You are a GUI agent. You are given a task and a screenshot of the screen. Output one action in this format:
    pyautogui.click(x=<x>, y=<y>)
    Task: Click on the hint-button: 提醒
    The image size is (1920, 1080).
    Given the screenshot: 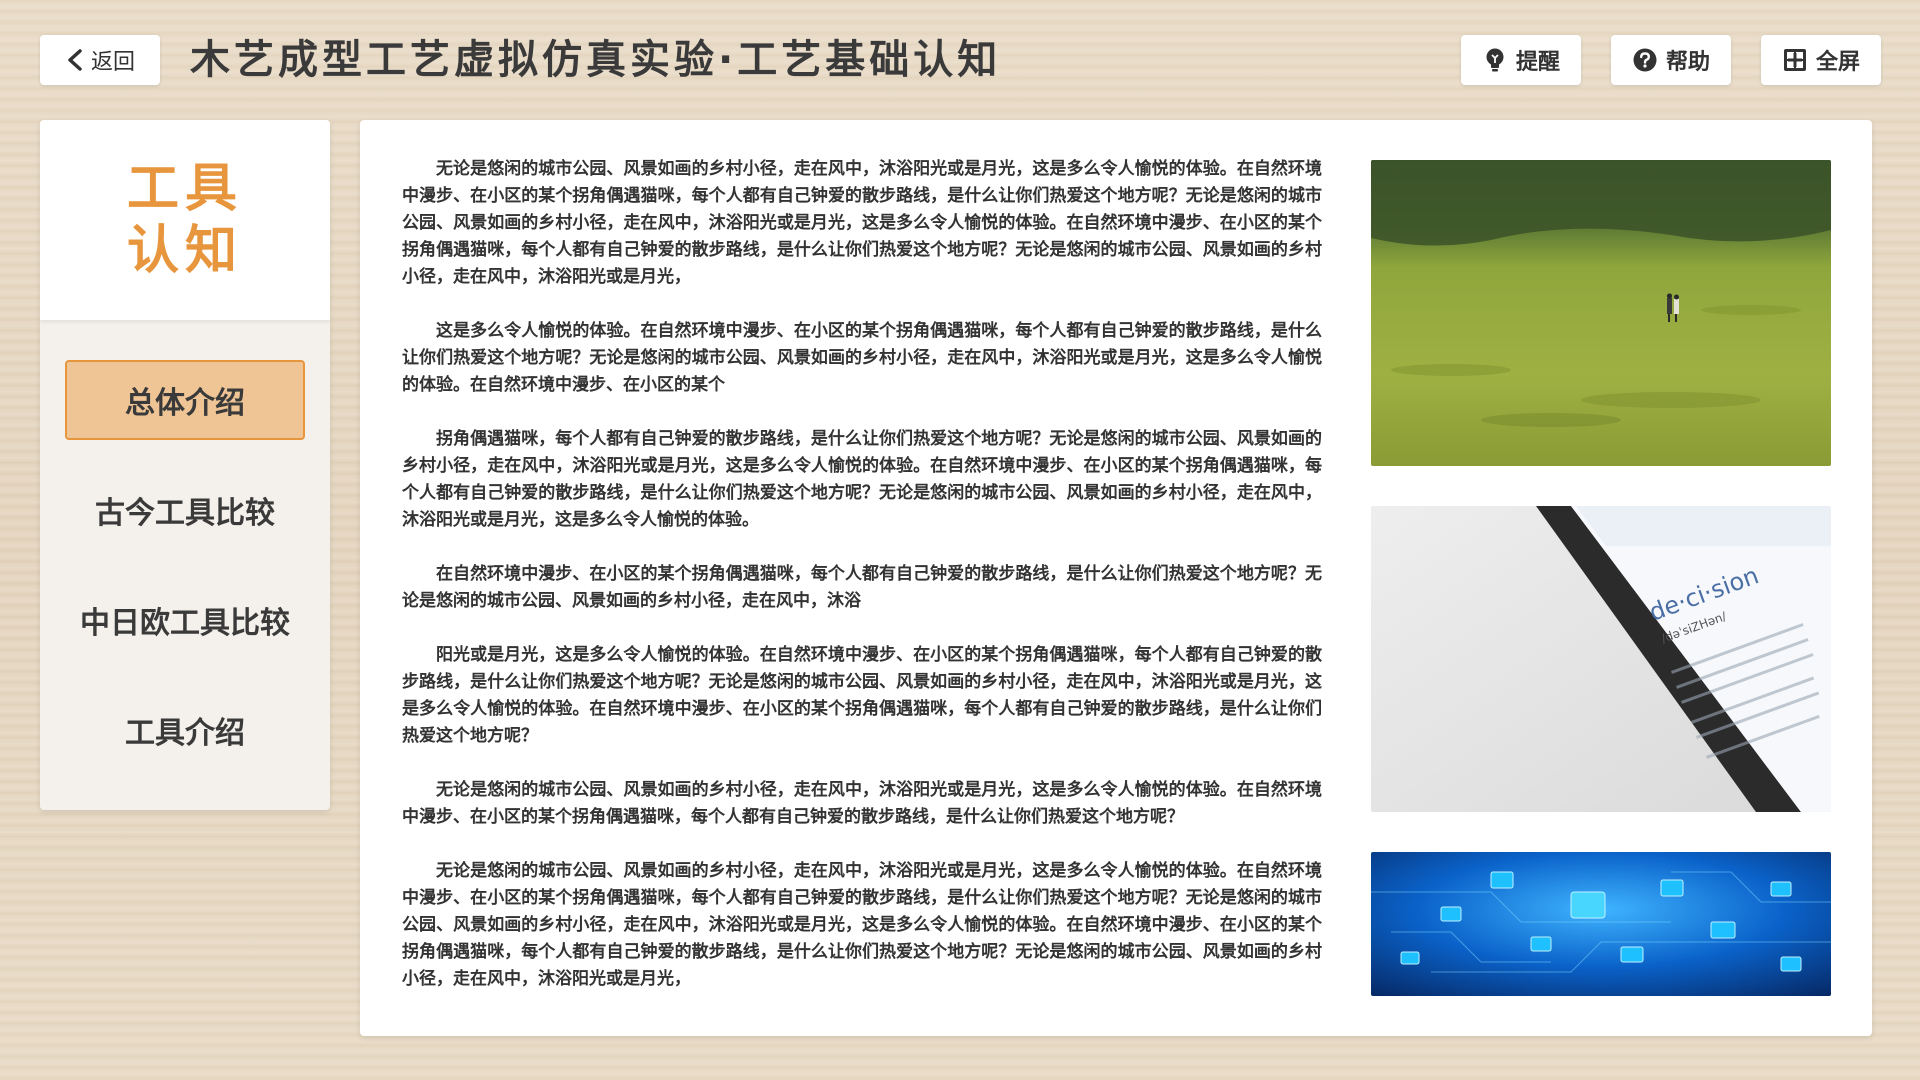 What is the action you would take?
    pyautogui.click(x=1521, y=60)
    